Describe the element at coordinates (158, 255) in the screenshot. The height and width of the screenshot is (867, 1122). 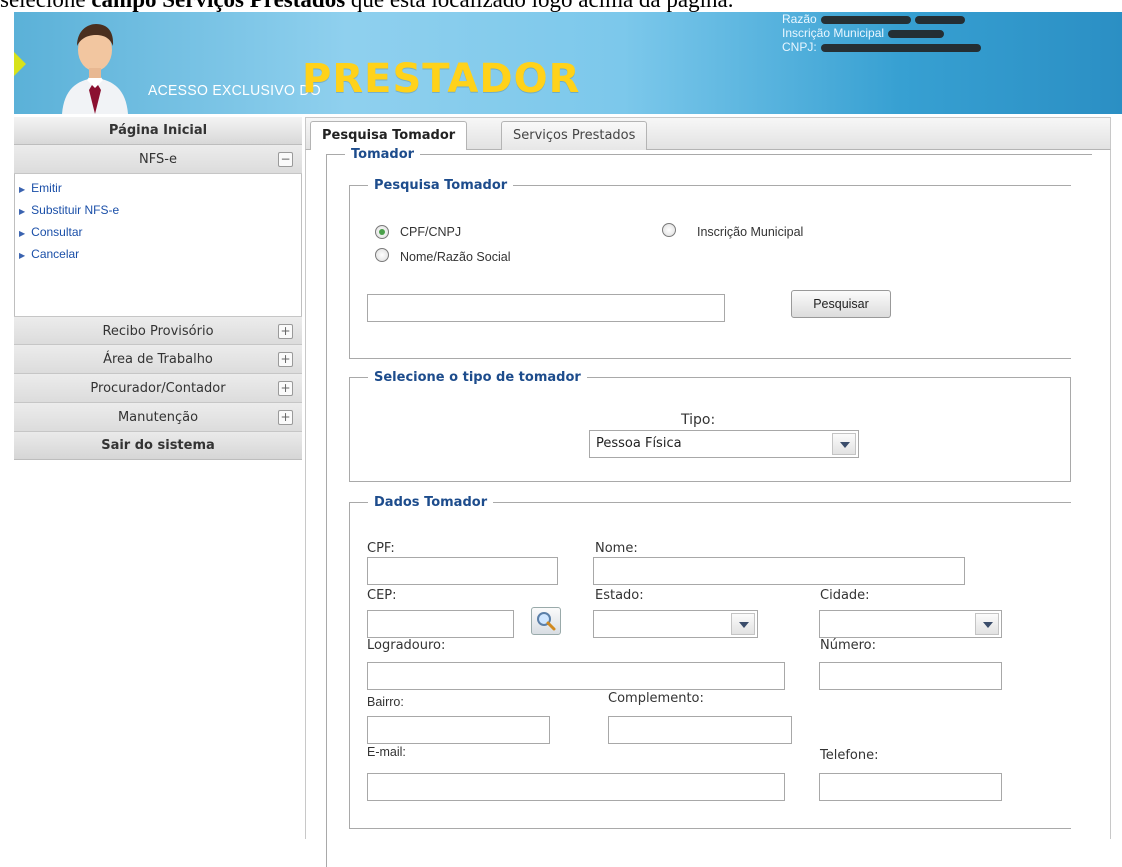
I see `nfse-link-cancelar: ▶ Cancelar` at that location.